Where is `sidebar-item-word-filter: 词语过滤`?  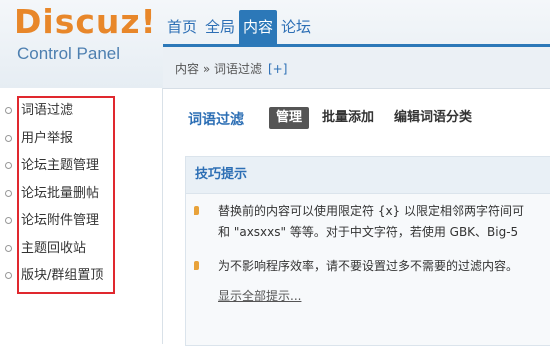
sidebar-item-word-filter: 词语过滤 is located at coordinates (51, 112).